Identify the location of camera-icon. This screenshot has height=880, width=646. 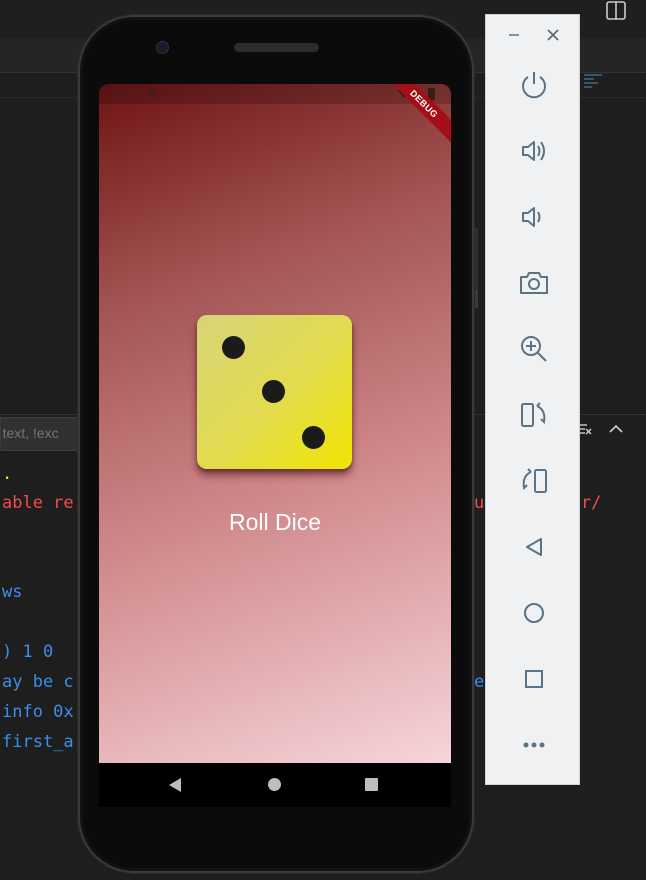
(533, 283).